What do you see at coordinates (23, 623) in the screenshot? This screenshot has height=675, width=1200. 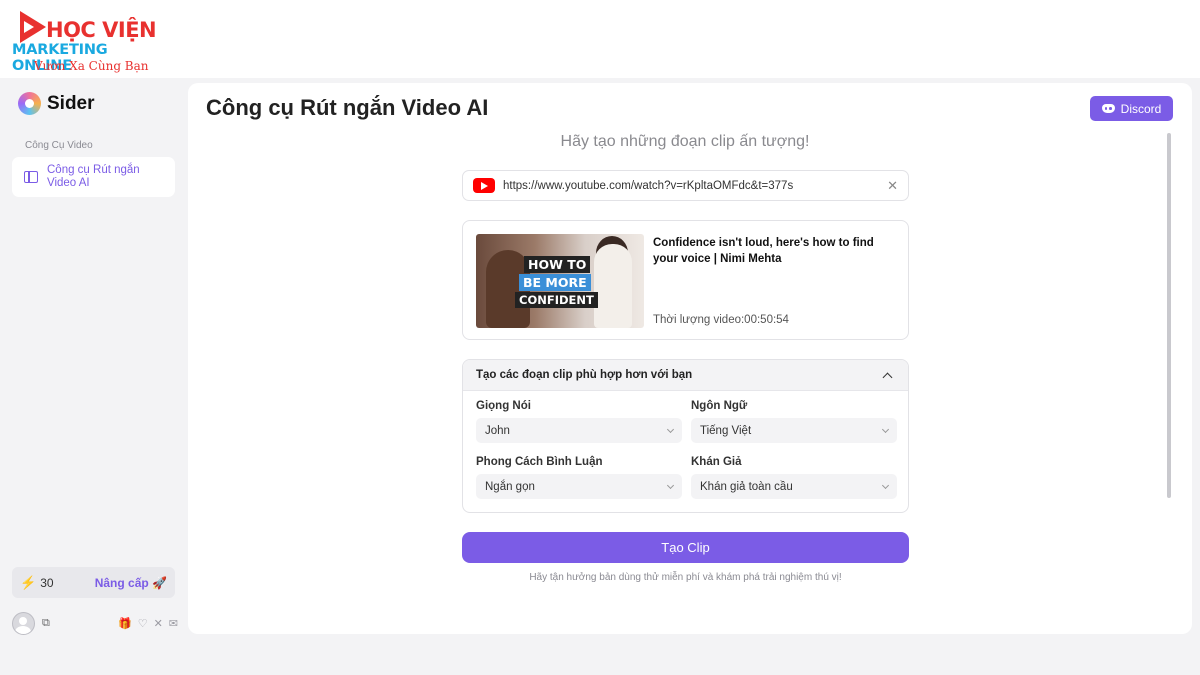 I see `avatar` at bounding box center [23, 623].